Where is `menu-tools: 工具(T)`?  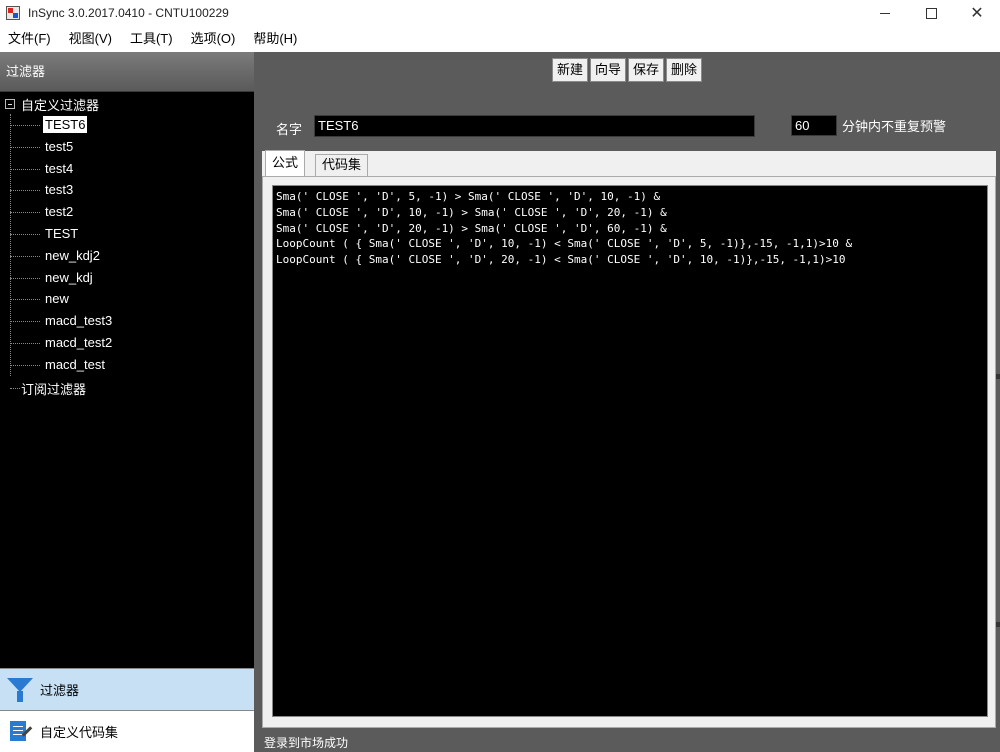
menu-tools: 工具(T) is located at coordinates (152, 39).